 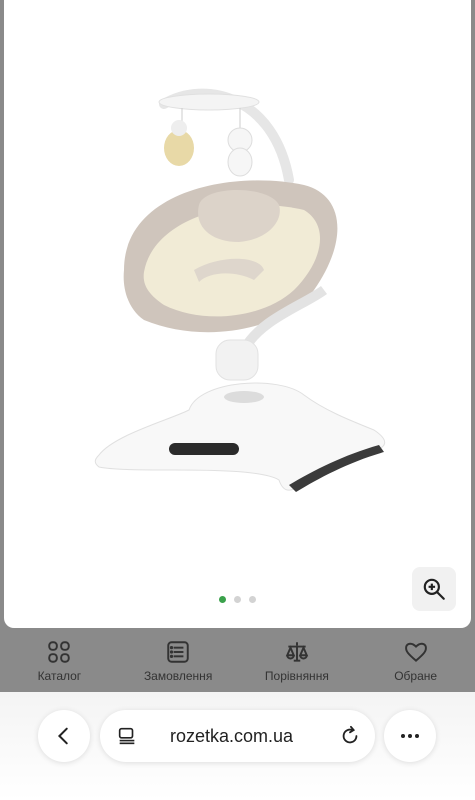 I want to click on page-menu-icon, so click(x=127, y=736).